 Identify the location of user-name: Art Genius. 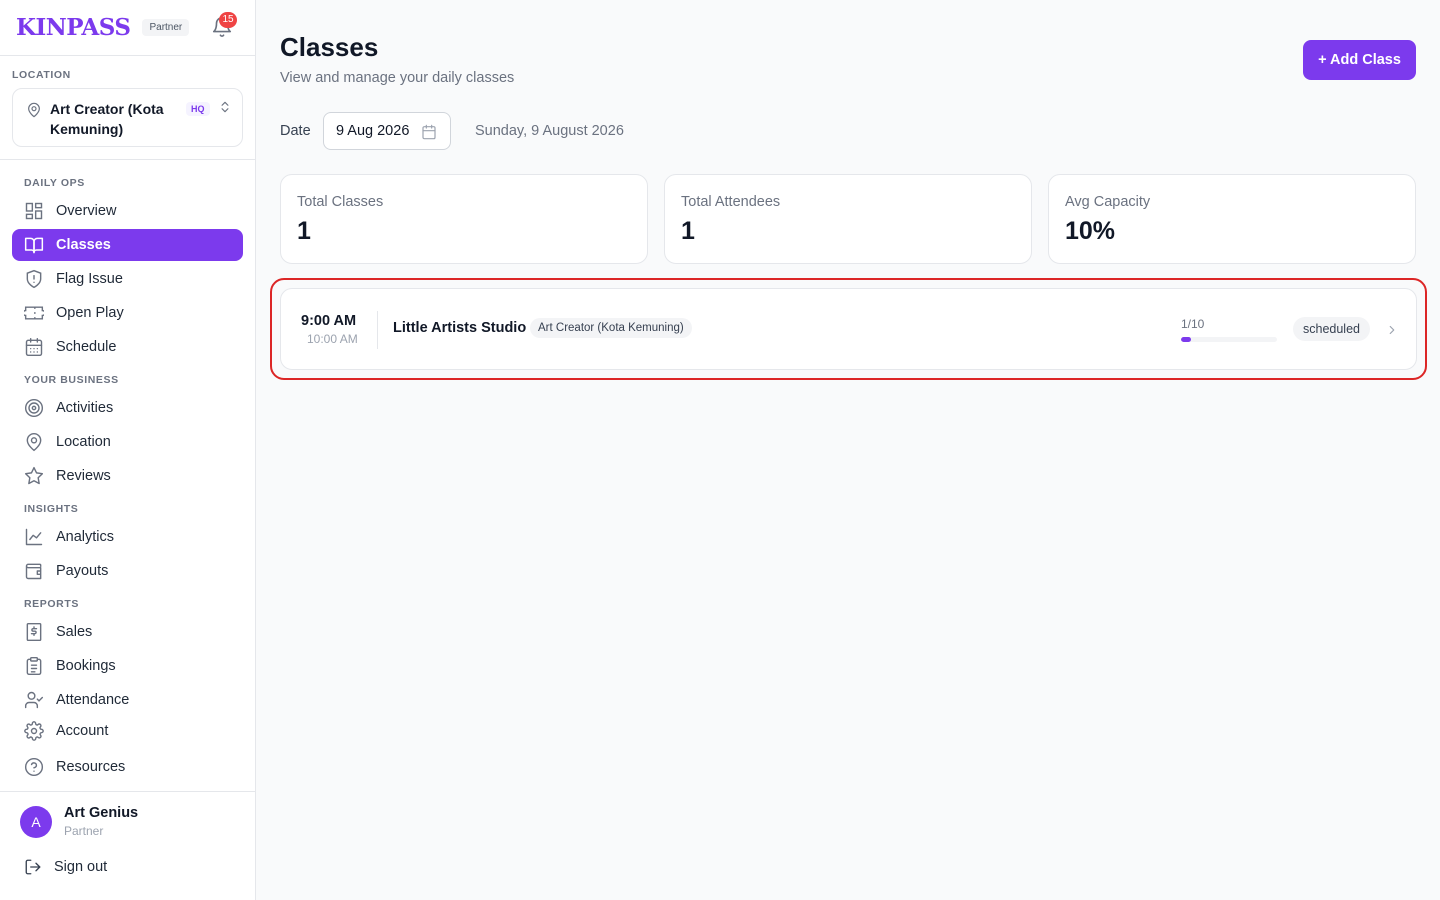
(101, 813).